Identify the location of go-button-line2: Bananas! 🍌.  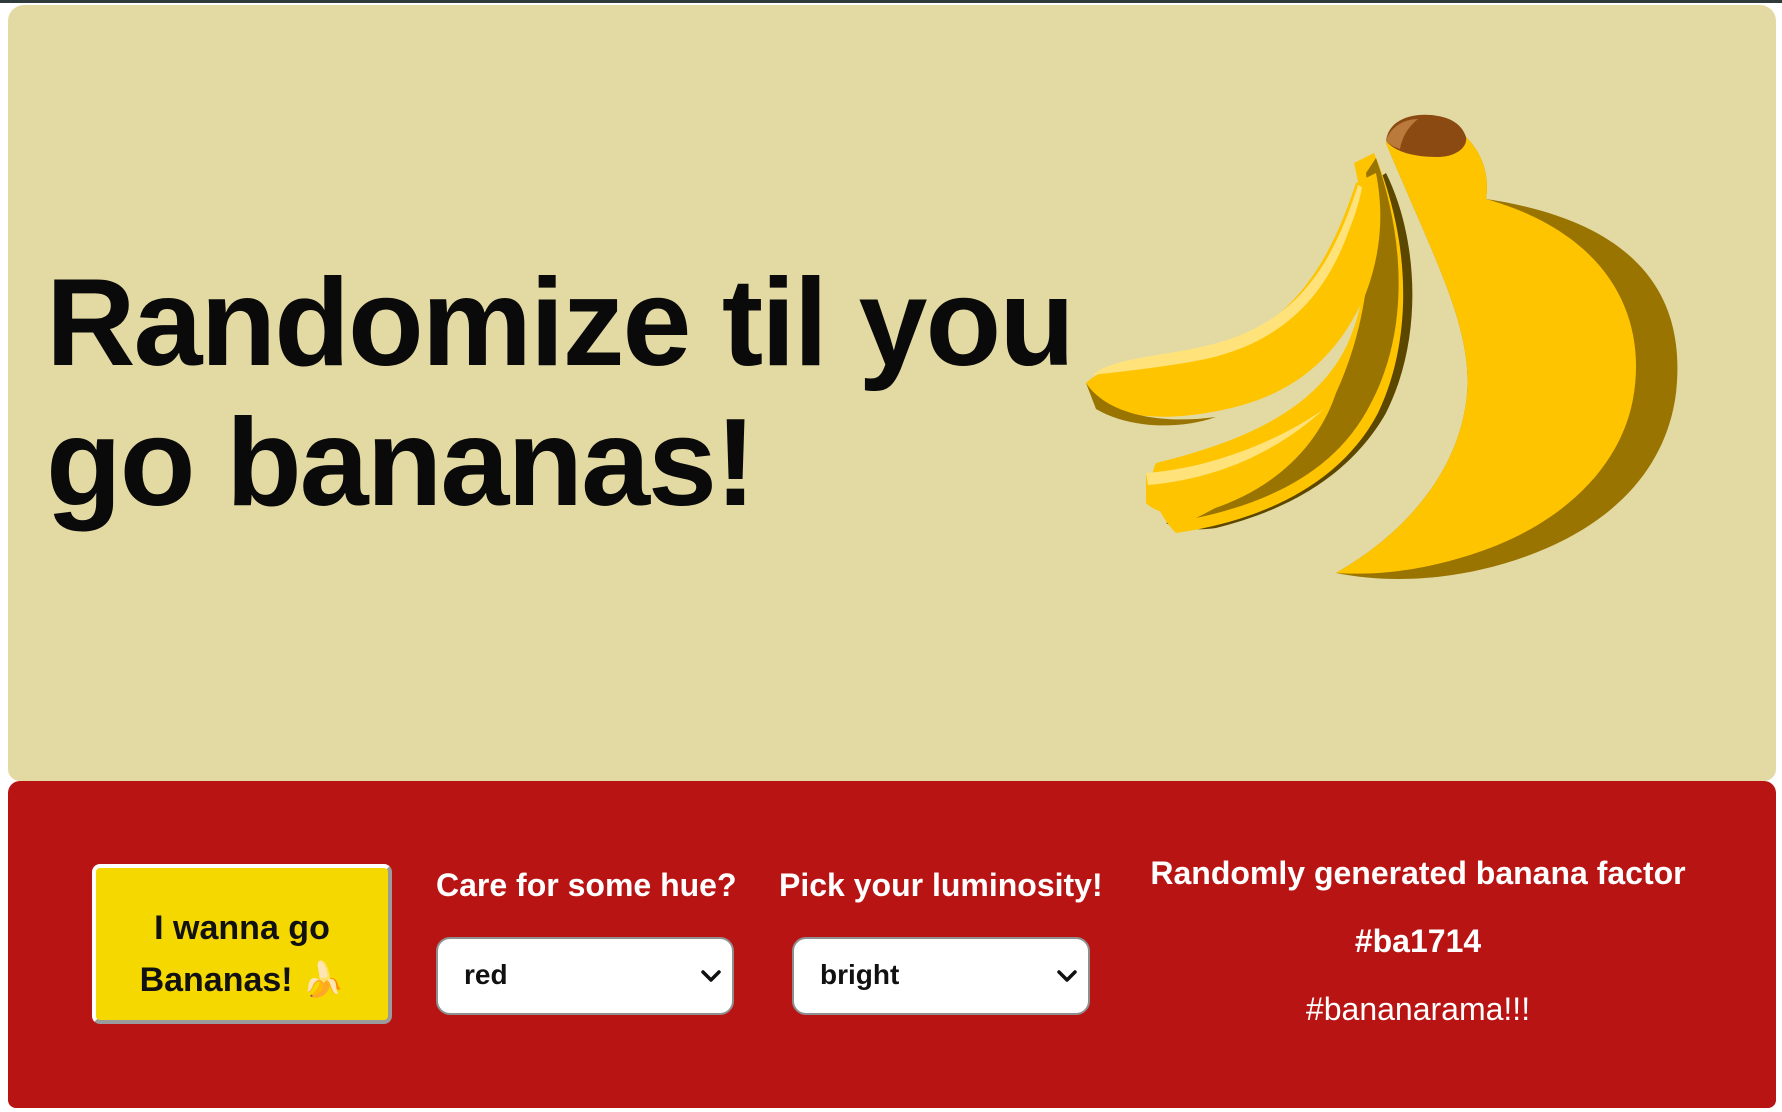
(242, 980).